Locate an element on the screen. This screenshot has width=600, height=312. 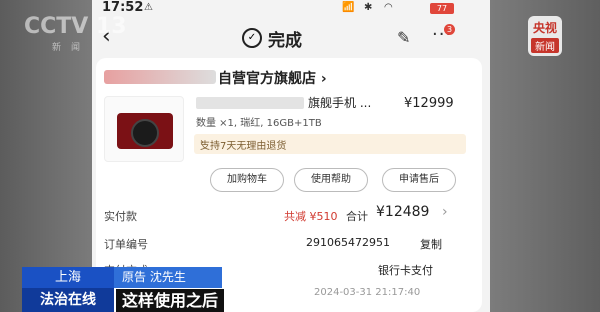
product-thumbnail is located at coordinates (144, 129).